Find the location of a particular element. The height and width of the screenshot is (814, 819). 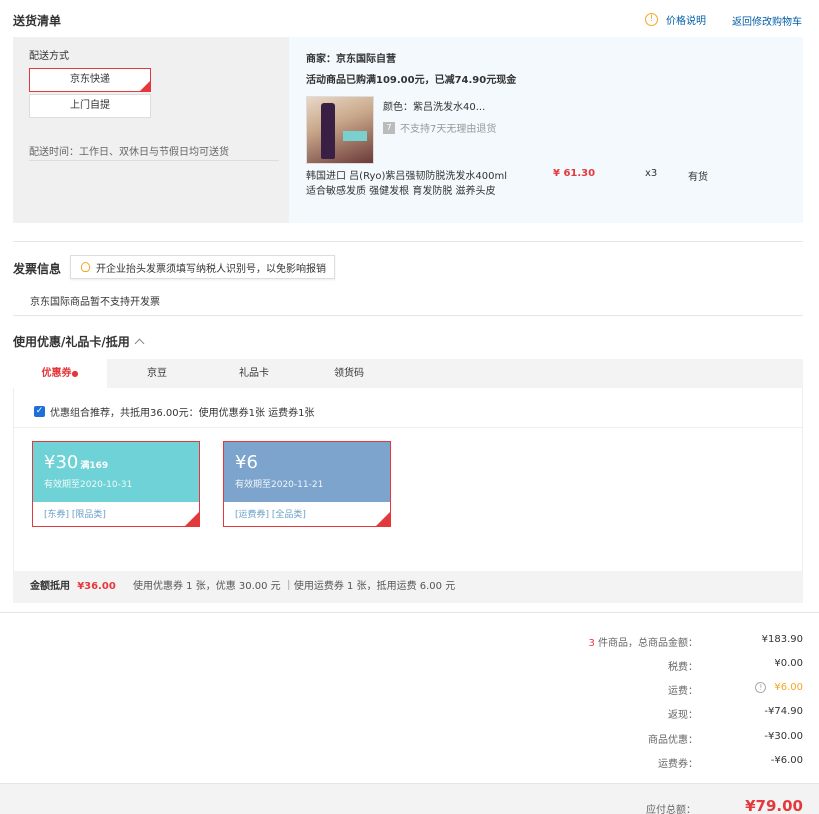

product-thumbnail is located at coordinates (340, 130).